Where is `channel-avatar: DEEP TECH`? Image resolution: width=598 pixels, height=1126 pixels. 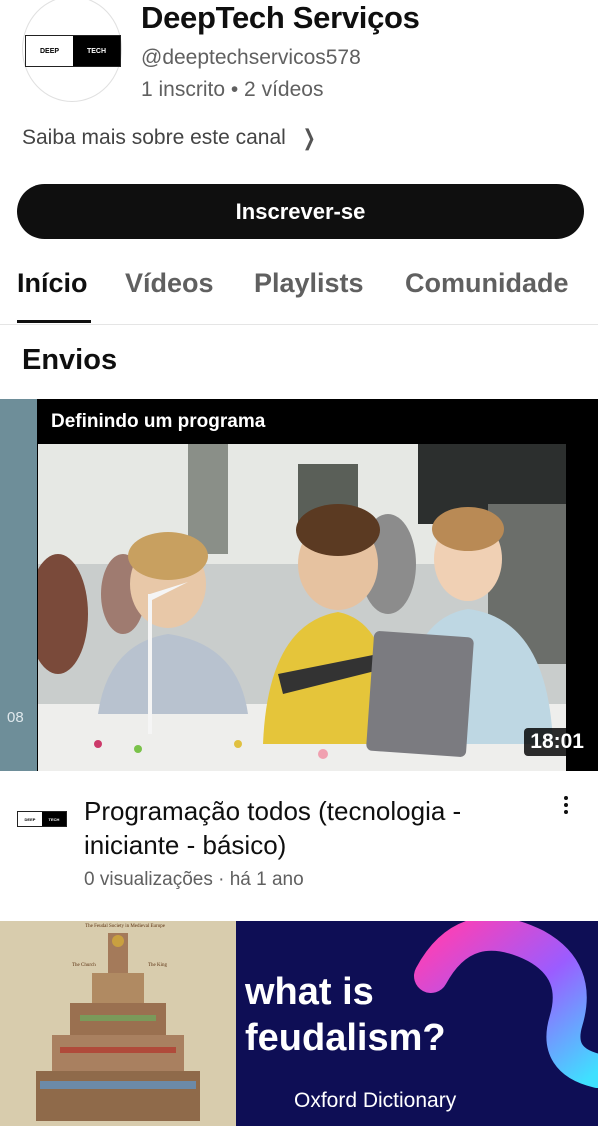 channel-avatar: DEEP TECH is located at coordinates (72, 51).